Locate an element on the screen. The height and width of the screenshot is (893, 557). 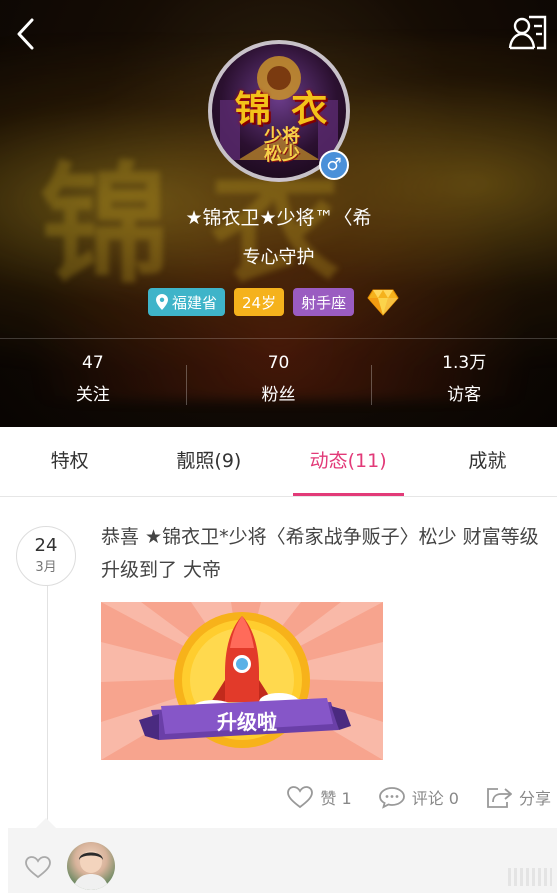
share-button: 分享 is located at coordinates (518, 797).